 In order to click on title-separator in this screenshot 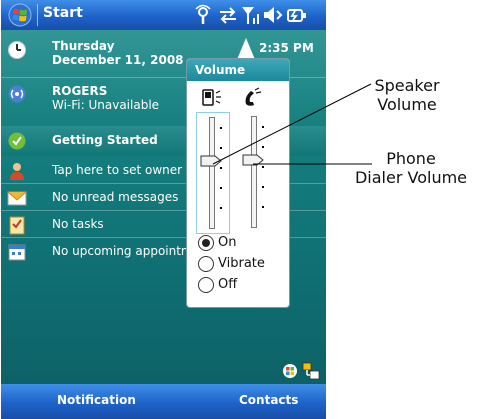, I will do `click(37, 15)`.